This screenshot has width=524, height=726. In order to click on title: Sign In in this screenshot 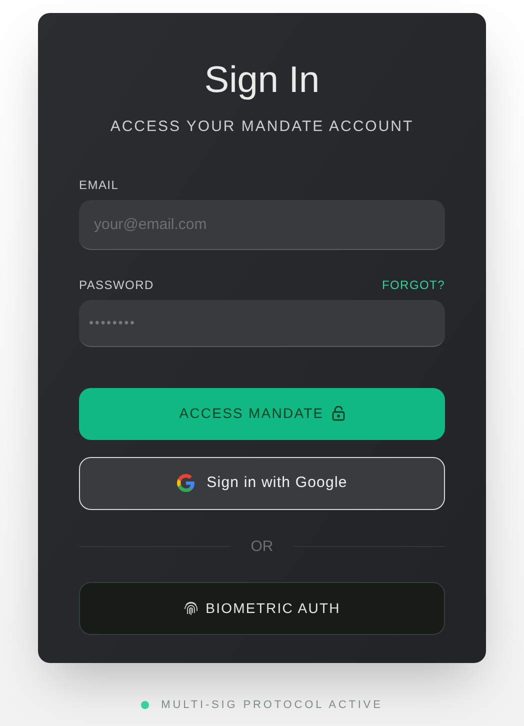, I will do `click(262, 80)`.